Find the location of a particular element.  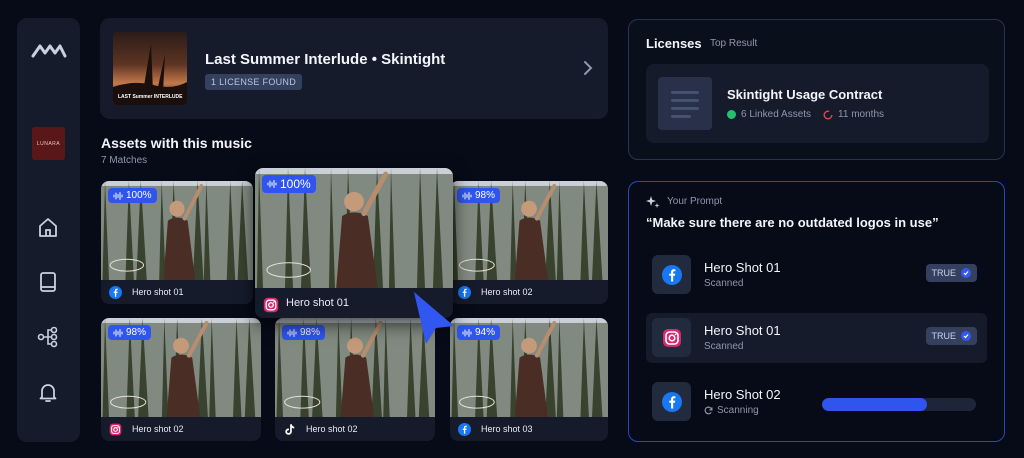

album-cover: LAST Summer INTERLUDE is located at coordinates (150, 68).